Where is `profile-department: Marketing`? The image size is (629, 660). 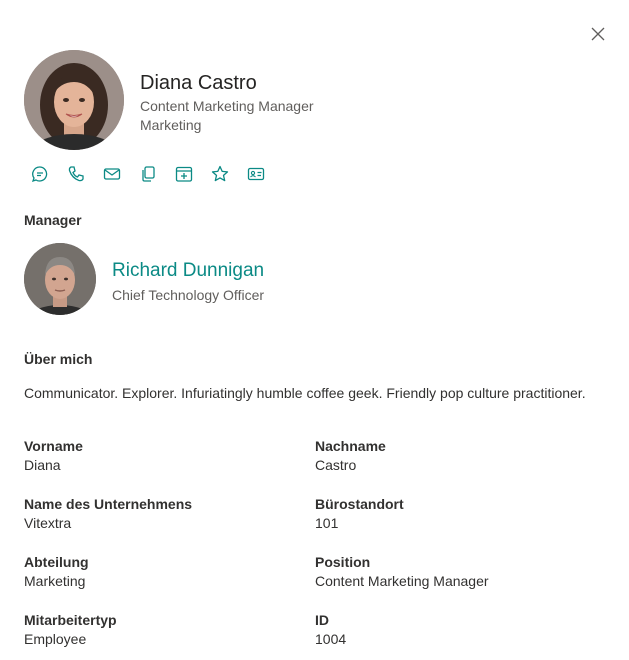 profile-department: Marketing is located at coordinates (171, 125).